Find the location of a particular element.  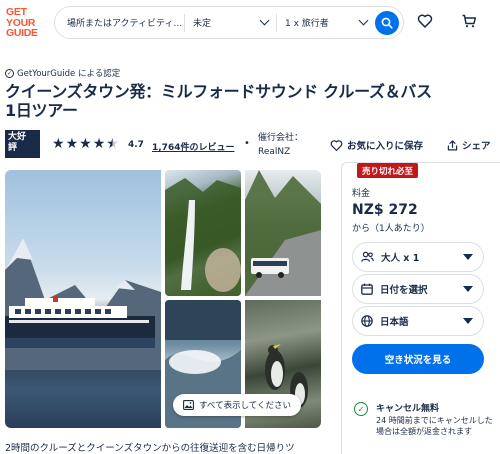

globe-icon is located at coordinates (367, 321).